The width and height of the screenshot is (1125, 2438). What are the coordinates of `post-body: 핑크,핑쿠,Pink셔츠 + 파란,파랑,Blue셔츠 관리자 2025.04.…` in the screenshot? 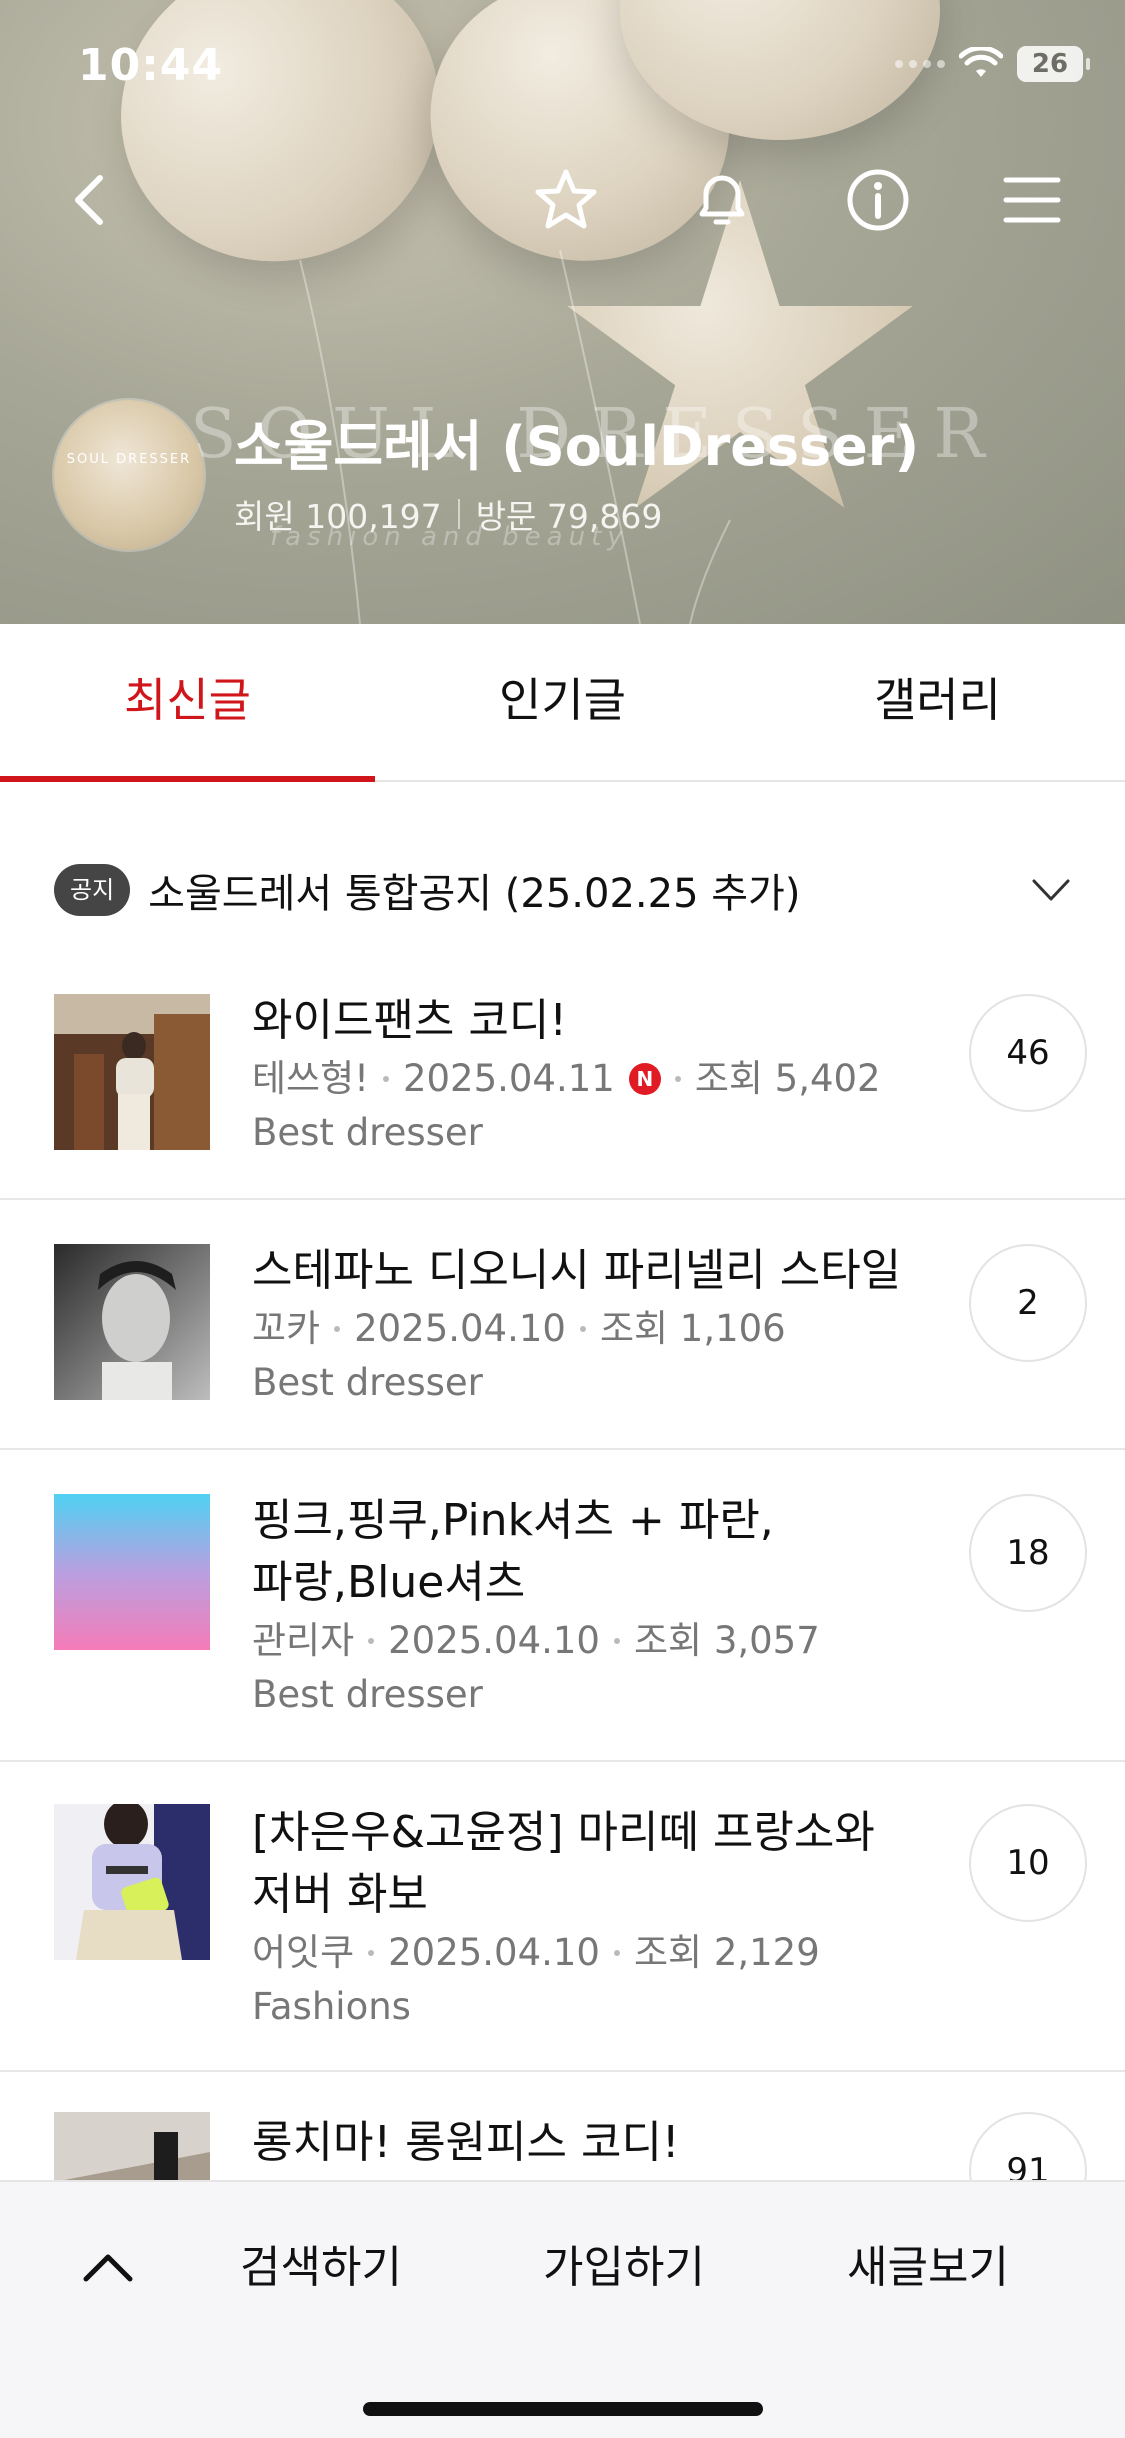 It's located at (592, 1606).